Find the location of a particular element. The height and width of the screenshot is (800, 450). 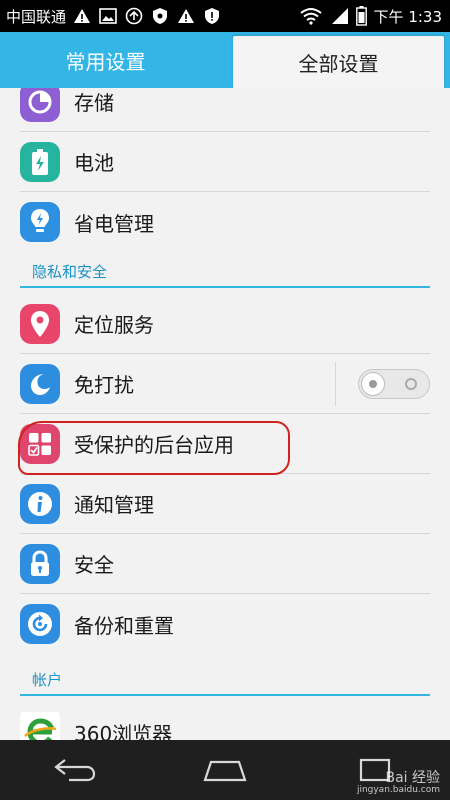

settings-item-label: 电池 is located at coordinates (94, 163).